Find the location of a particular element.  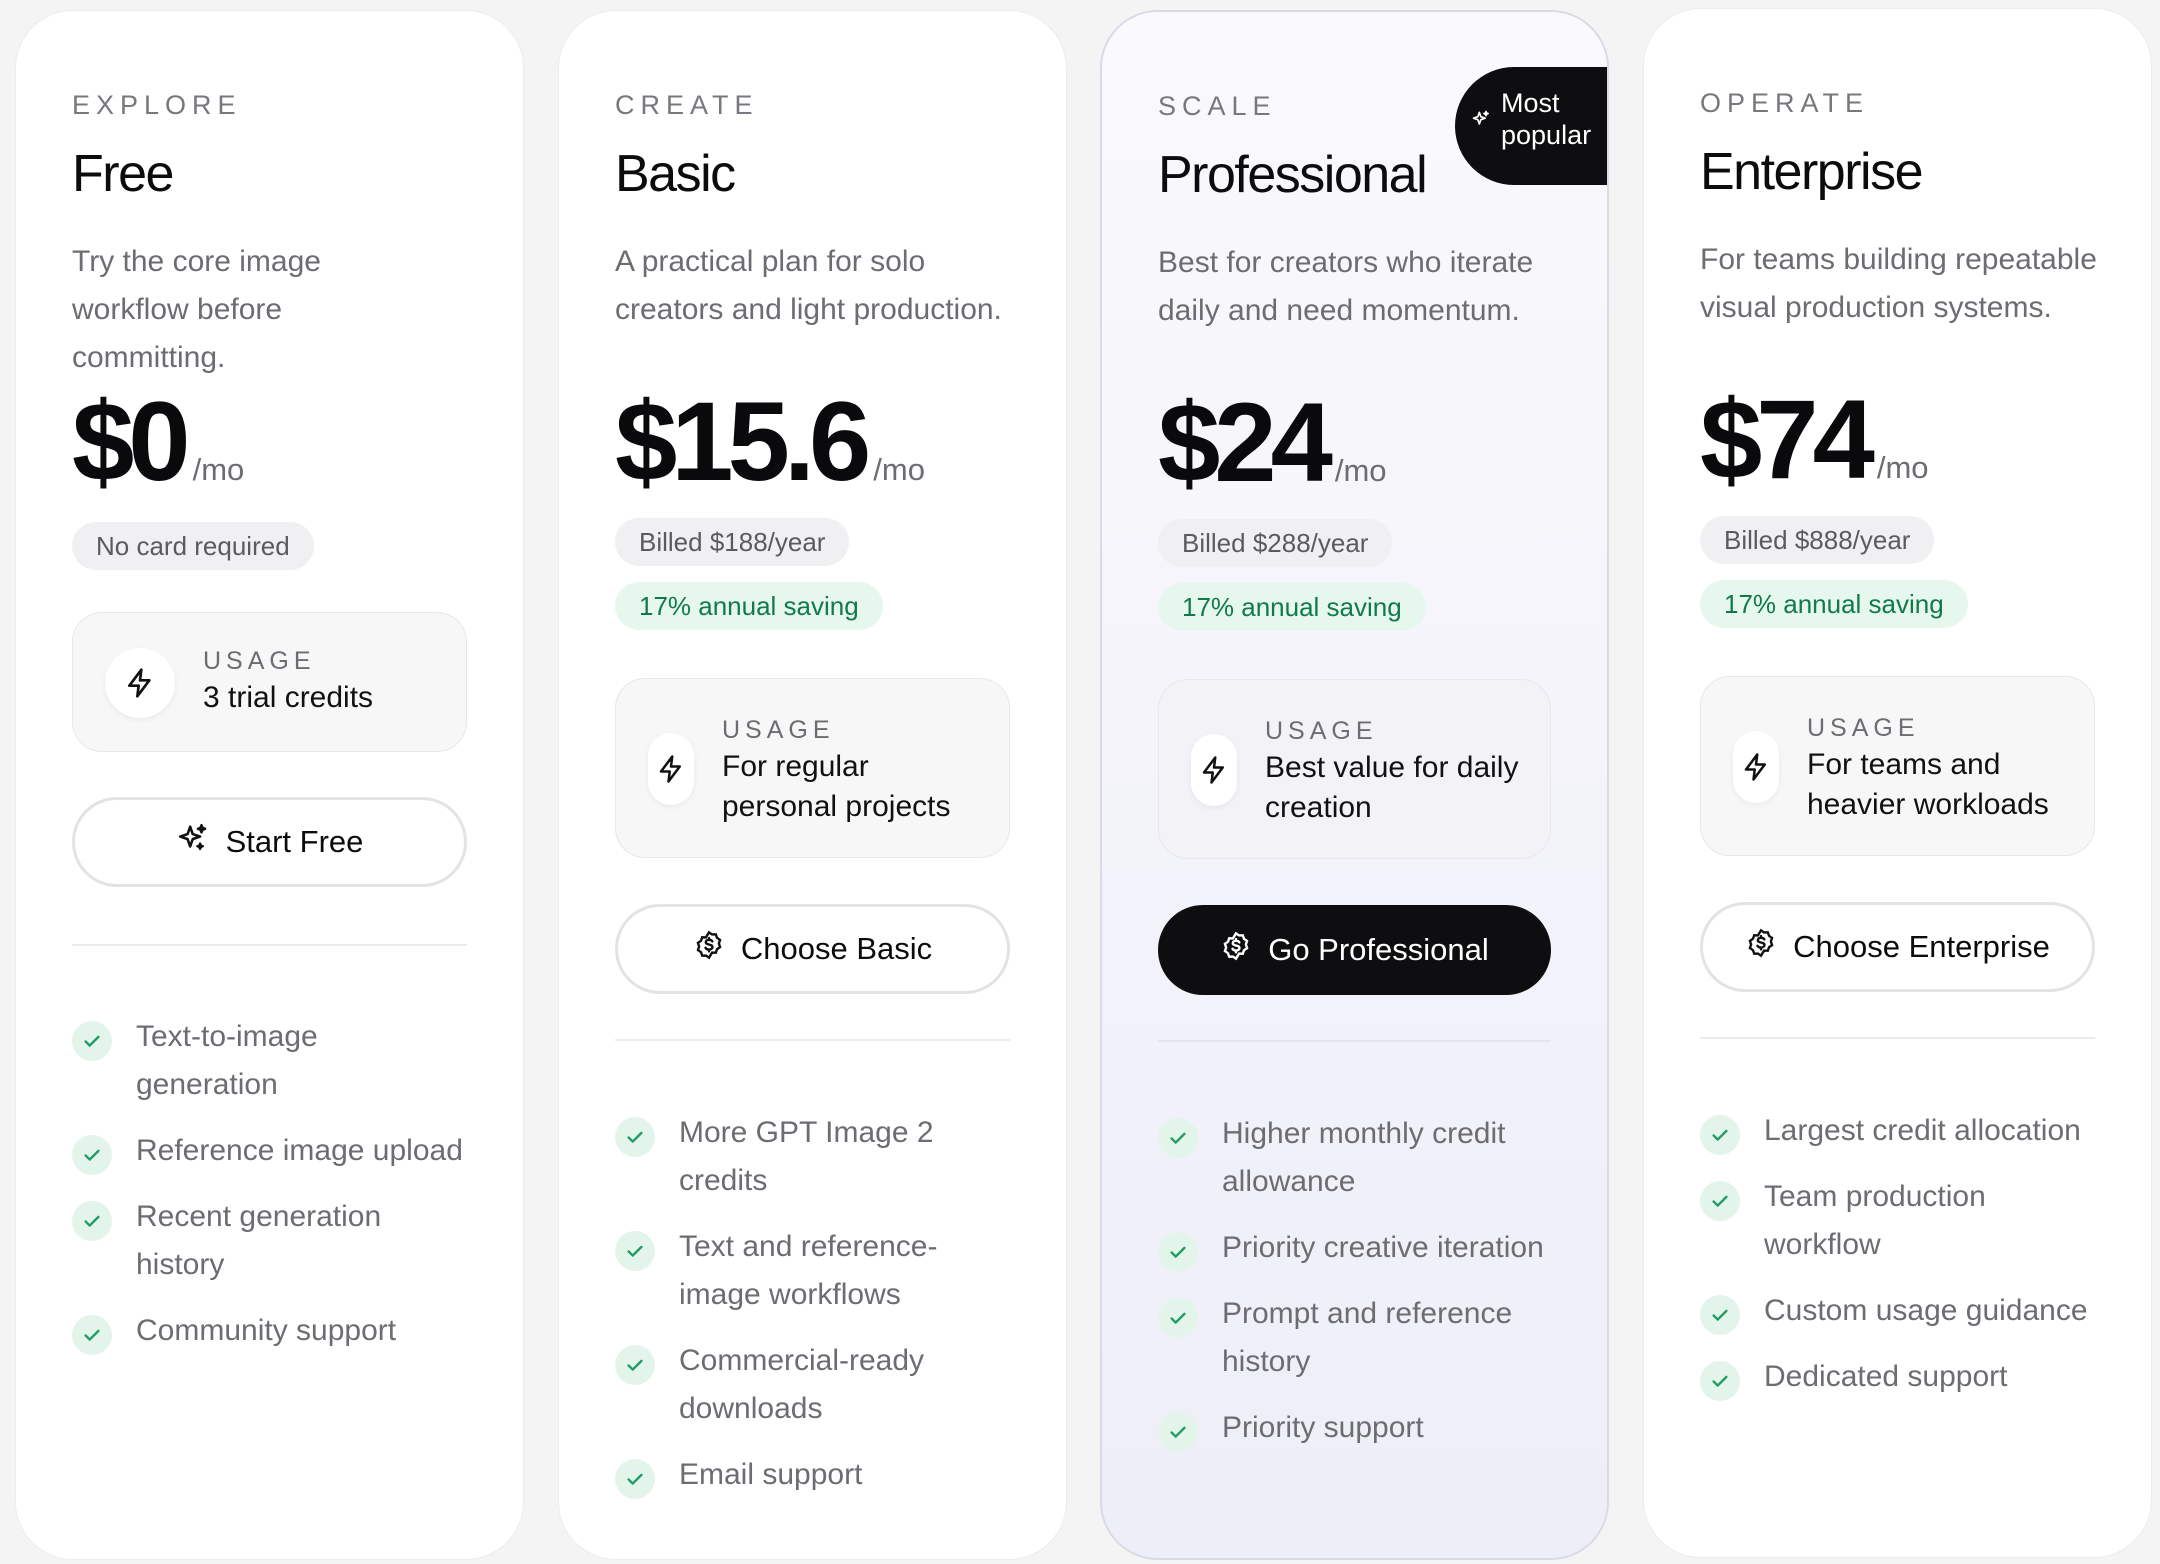

usage-box: USAGE Best value for daily creation is located at coordinates (1354, 769).